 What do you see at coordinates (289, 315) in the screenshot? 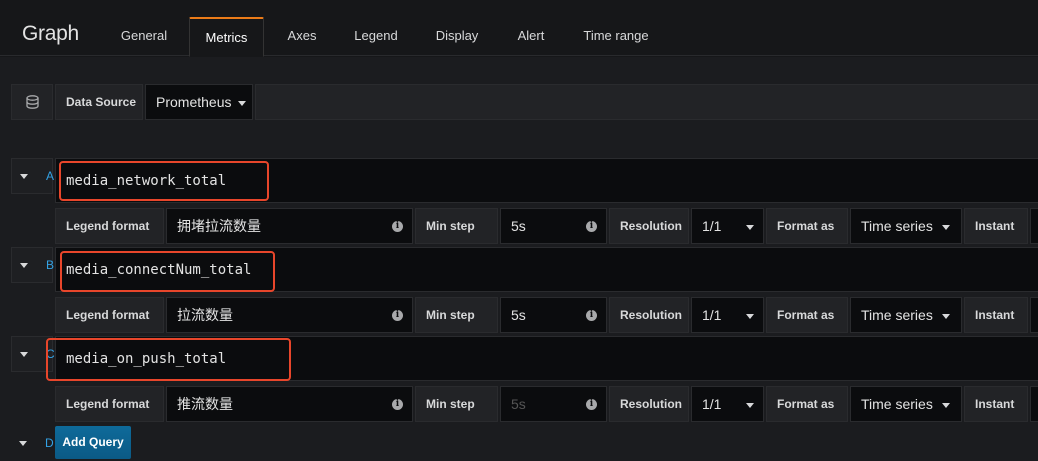
I see `legend-format-input: 拉流数量 i` at bounding box center [289, 315].